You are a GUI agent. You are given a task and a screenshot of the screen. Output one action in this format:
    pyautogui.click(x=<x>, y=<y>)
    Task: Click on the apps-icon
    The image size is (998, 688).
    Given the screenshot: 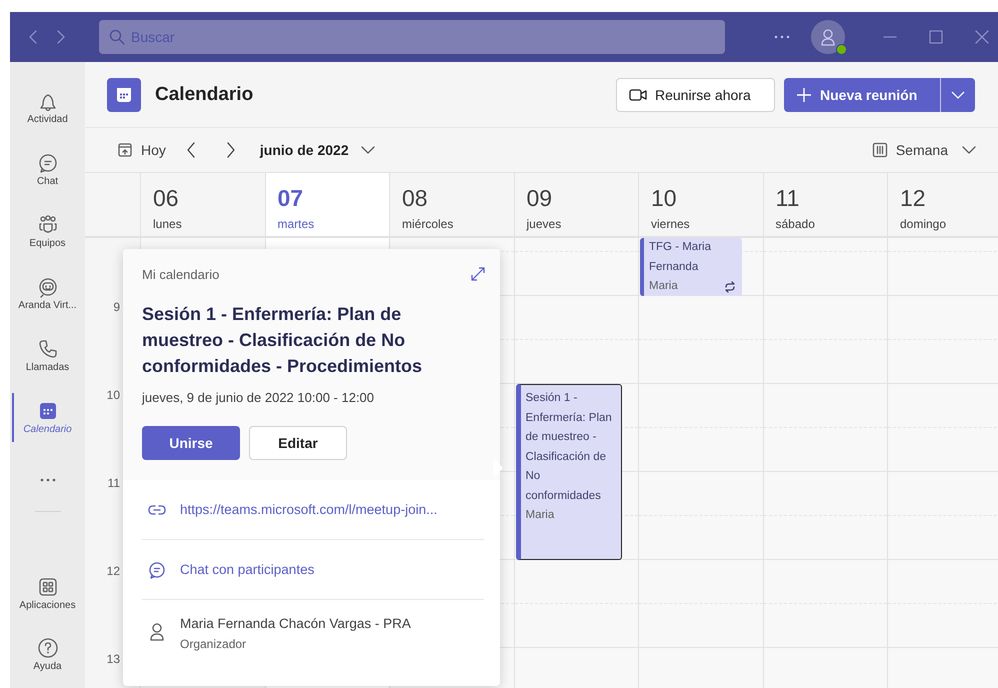 What is the action you would take?
    pyautogui.click(x=47, y=587)
    